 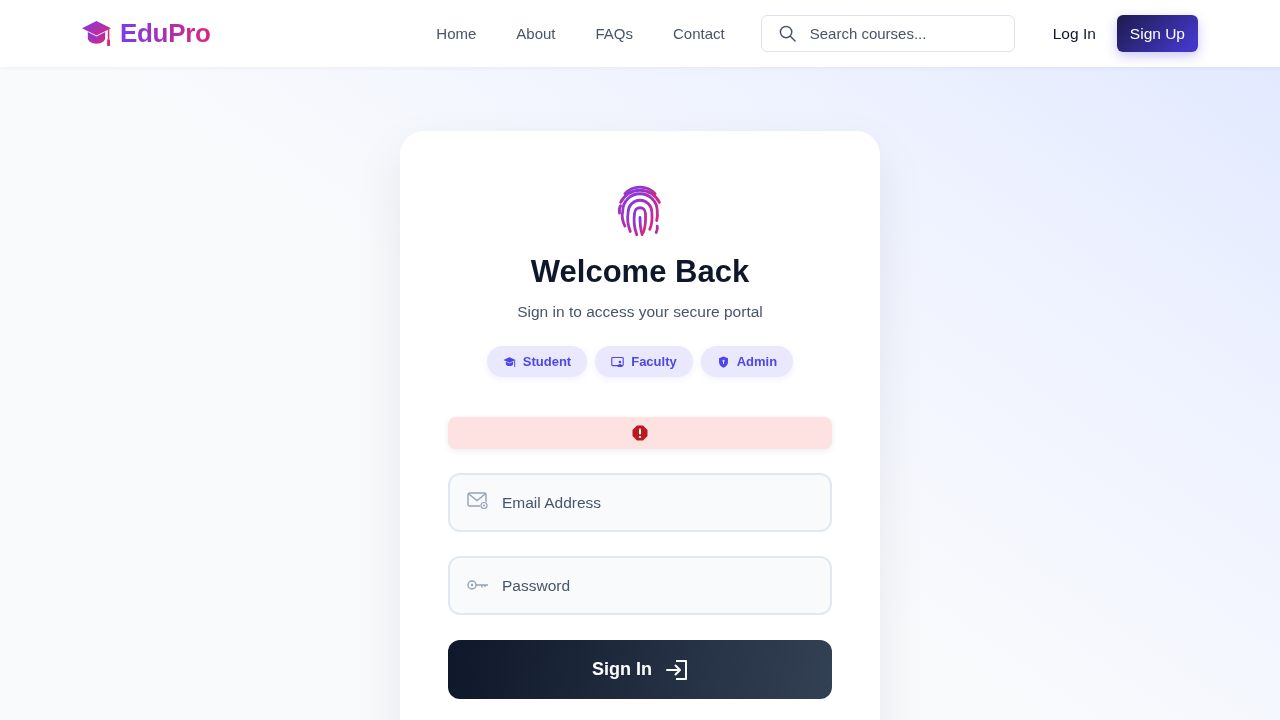 I want to click on sign-in-button: Sign In, so click(x=640, y=669).